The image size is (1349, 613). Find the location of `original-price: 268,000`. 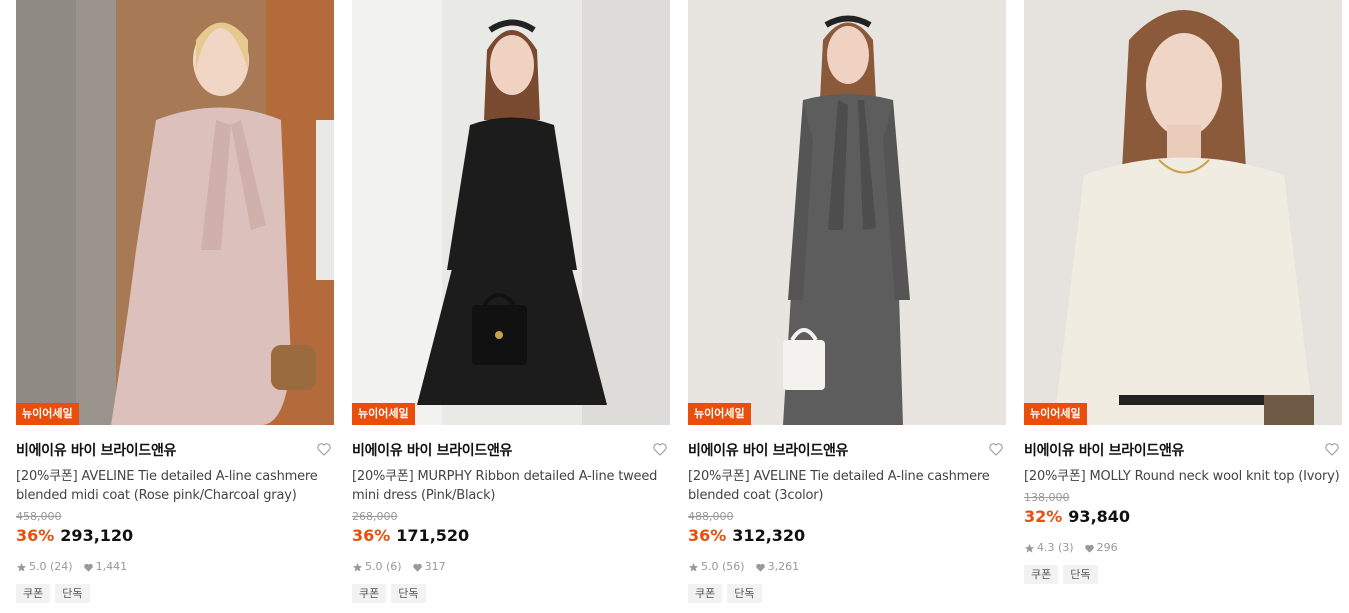

original-price: 268,000 is located at coordinates (375, 516).